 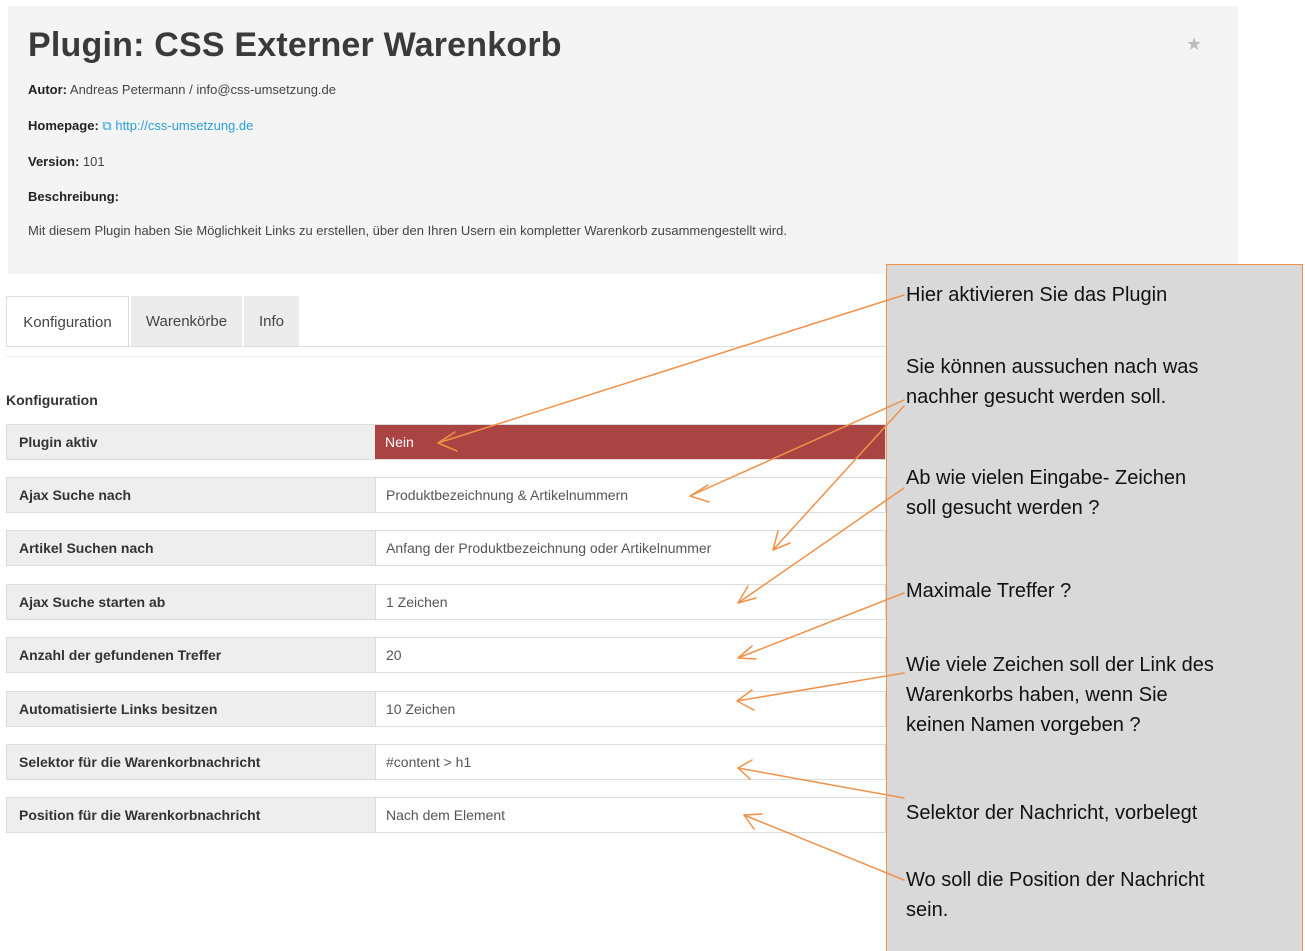 What do you see at coordinates (1060, 665) in the screenshot?
I see `annotation-line: Wie viele Zeichen soll der Link des` at bounding box center [1060, 665].